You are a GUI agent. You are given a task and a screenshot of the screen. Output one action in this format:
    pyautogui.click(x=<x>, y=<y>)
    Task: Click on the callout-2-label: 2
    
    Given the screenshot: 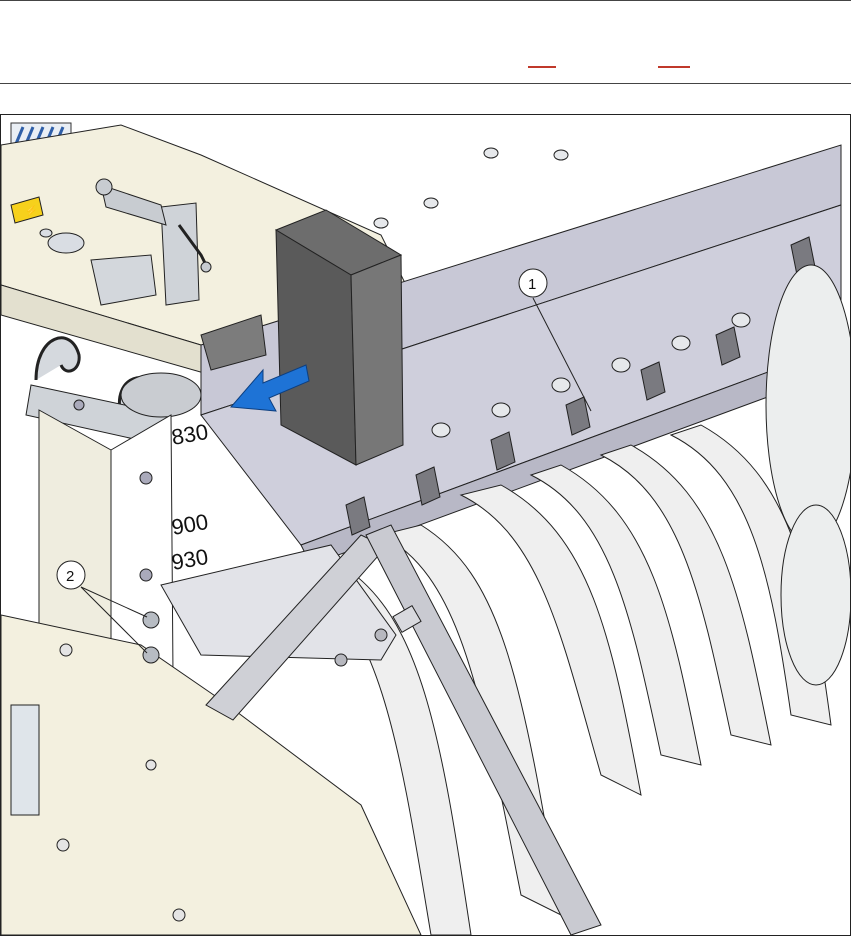 What is the action you would take?
    pyautogui.click(x=70, y=576)
    